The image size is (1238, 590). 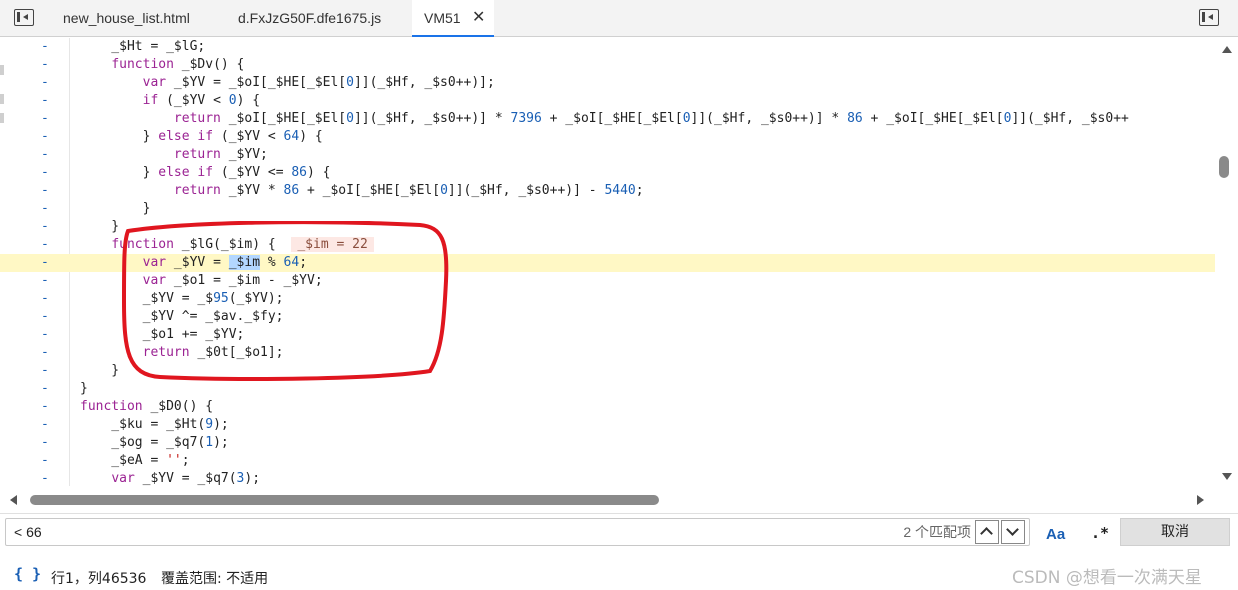 I want to click on tab-dfe1675-js: d.FxJzG50F.dfe1675.js, so click(x=309, y=18).